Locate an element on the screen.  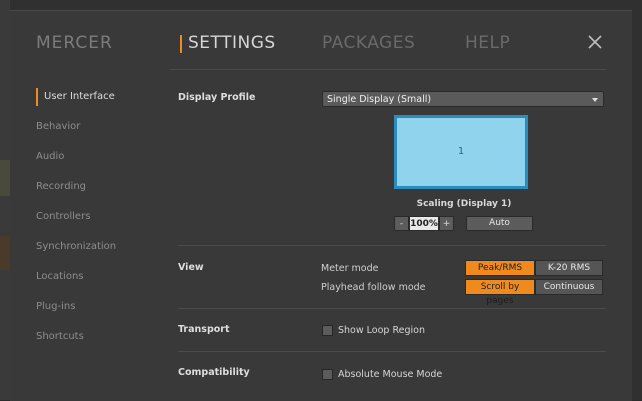
sidebar-item-controllers: Controllers is located at coordinates (101, 221).